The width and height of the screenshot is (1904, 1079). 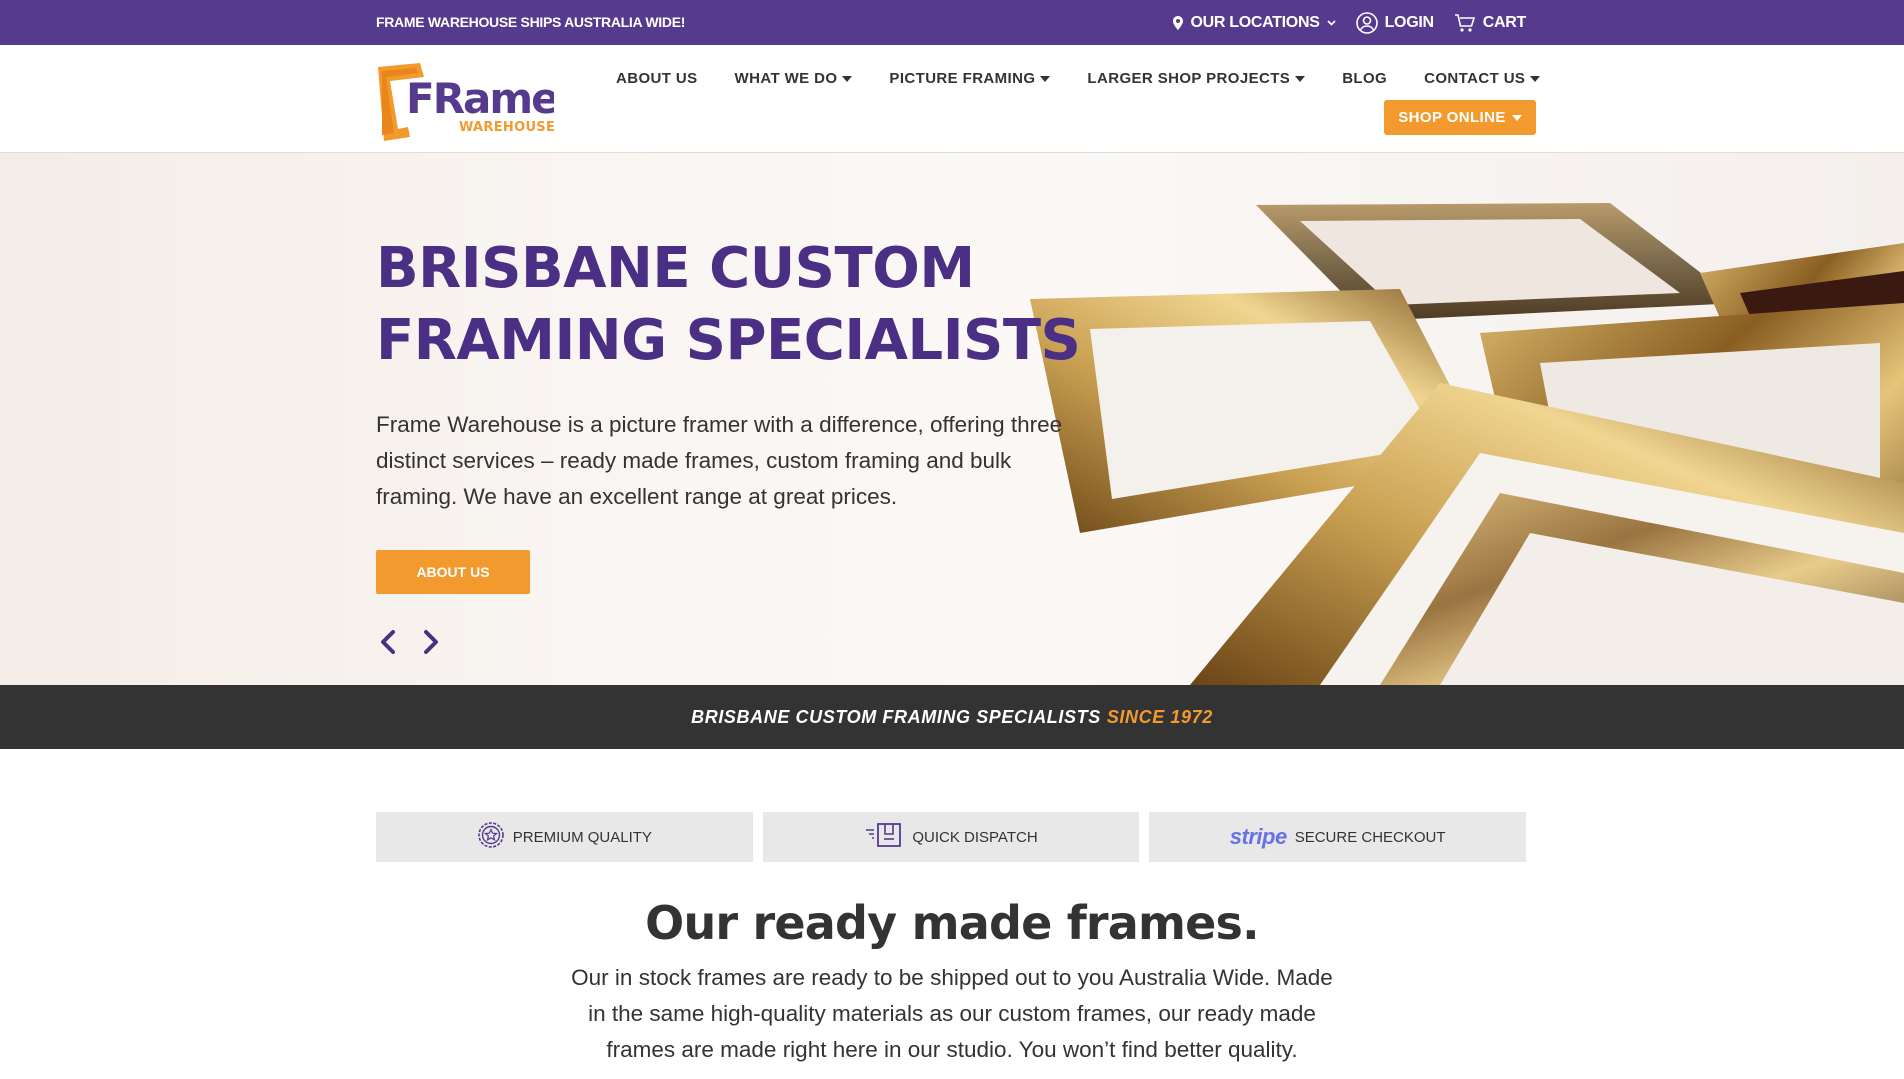 I want to click on nav-blog-label: BLOG, so click(x=1365, y=78).